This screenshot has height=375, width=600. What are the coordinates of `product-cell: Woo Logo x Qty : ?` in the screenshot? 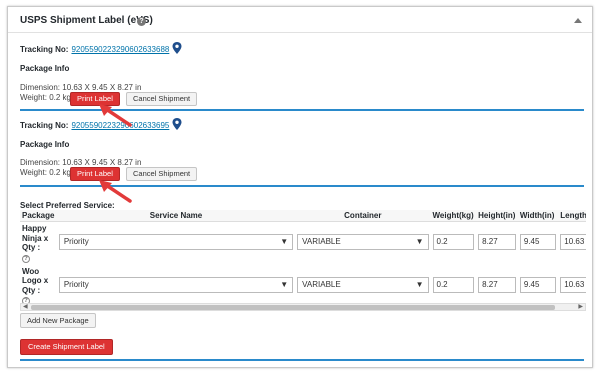 It's located at (38, 286).